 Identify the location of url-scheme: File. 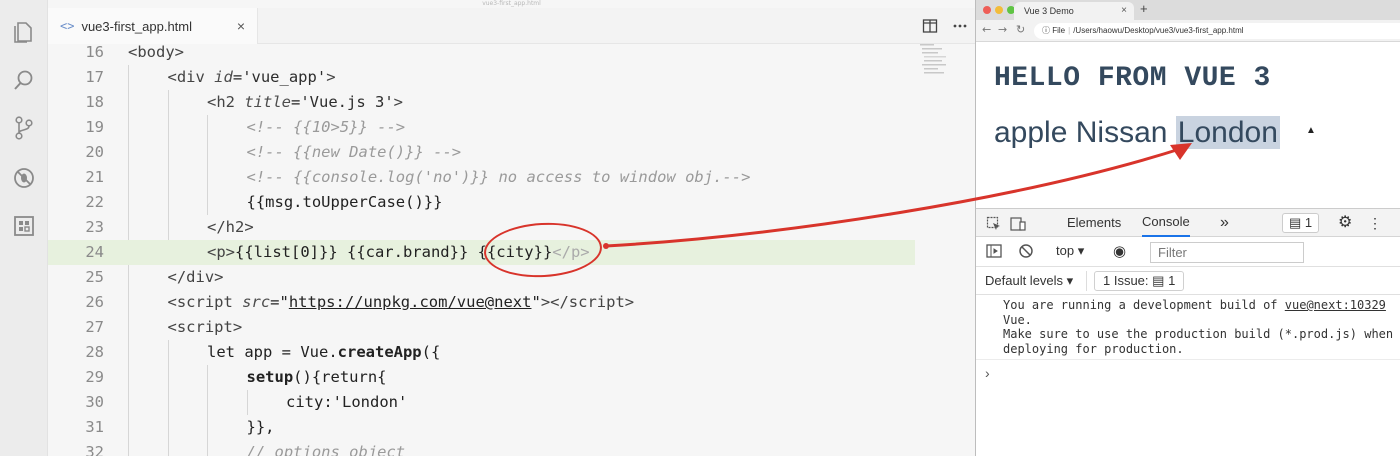
(1059, 30).